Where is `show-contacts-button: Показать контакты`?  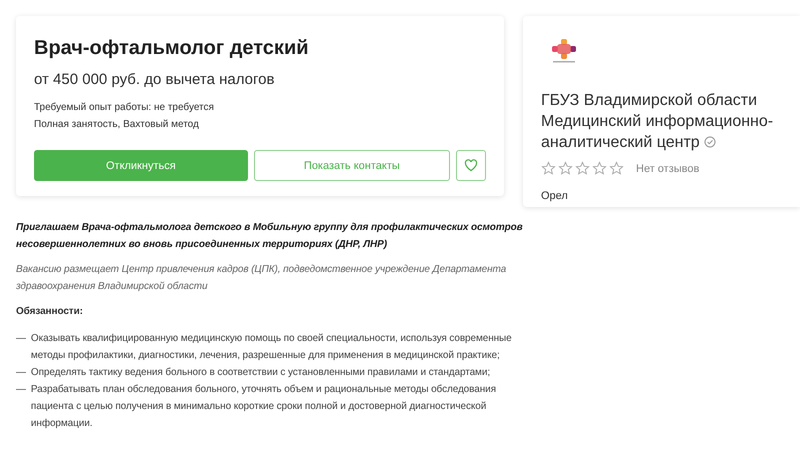
show-contacts-button: Показать контакты is located at coordinates (352, 165).